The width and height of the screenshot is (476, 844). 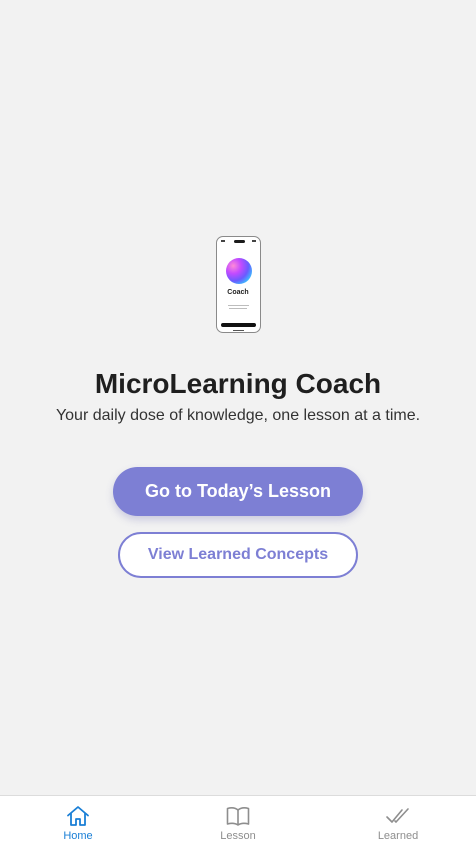 I want to click on tab-home: Home, so click(x=78, y=823).